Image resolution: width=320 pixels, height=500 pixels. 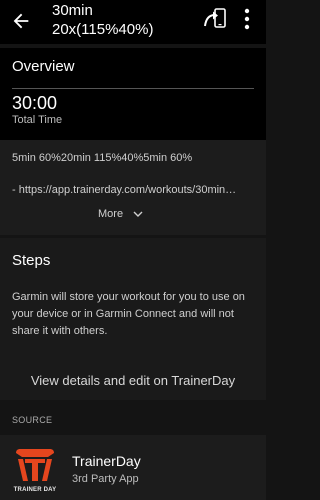 I want to click on send-to-device-icon, so click(x=215, y=19).